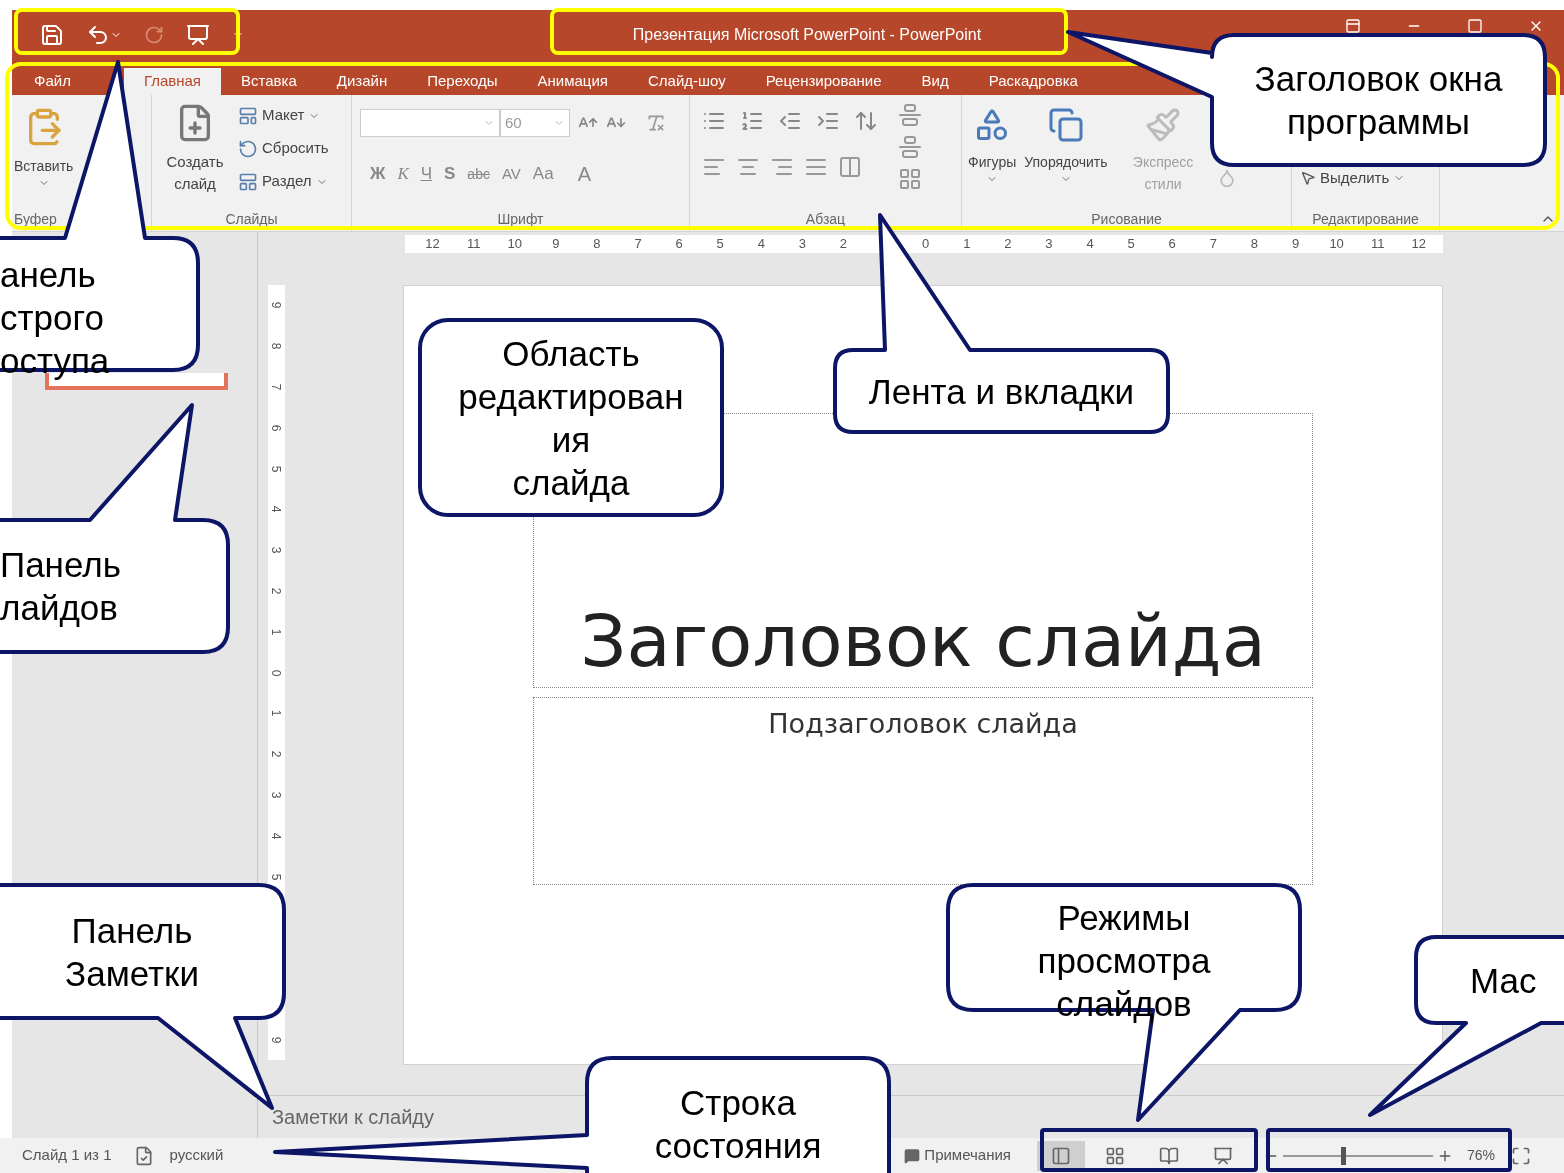 The image size is (1564, 1173). What do you see at coordinates (584, 174) in the screenshot?
I see `format-button: A` at bounding box center [584, 174].